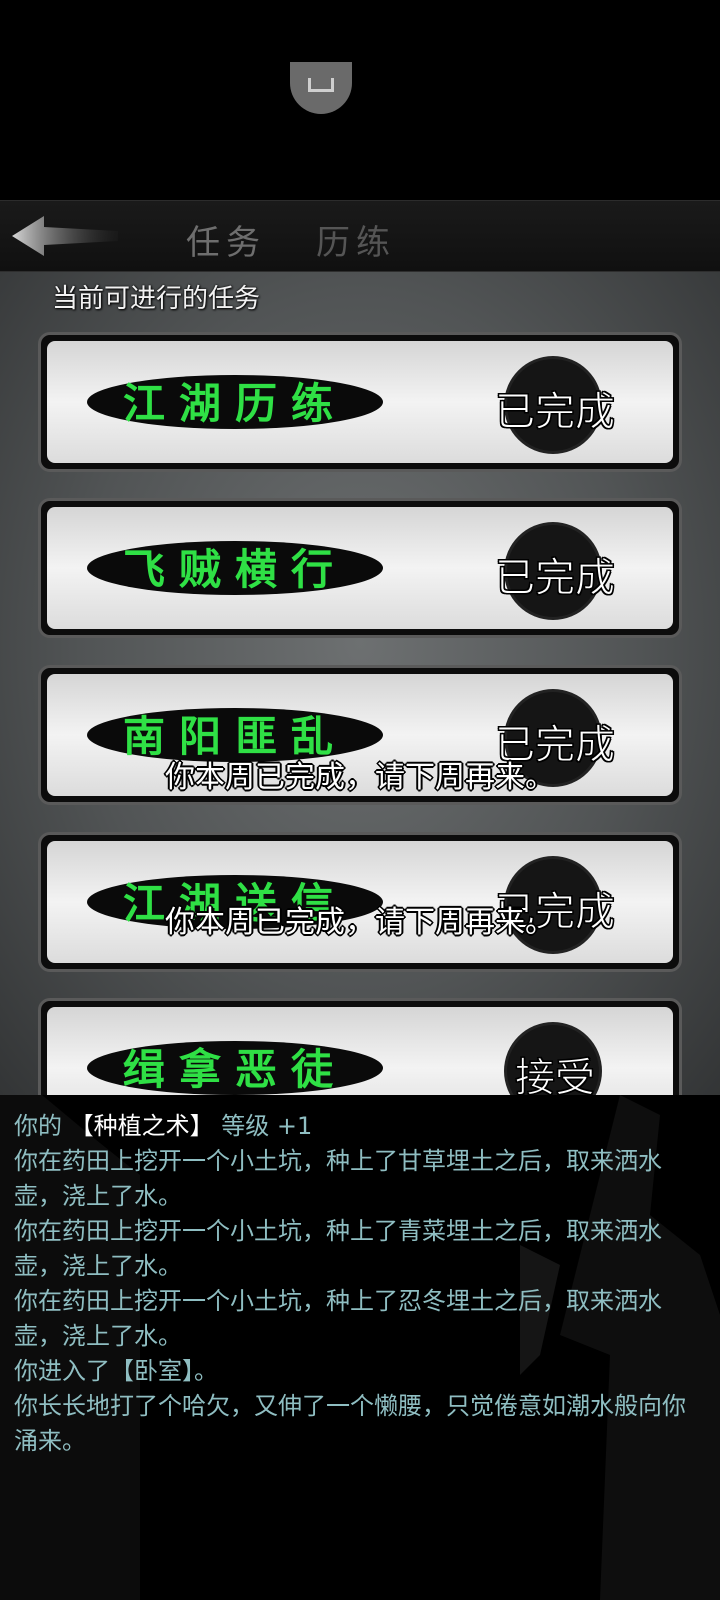 The image size is (720, 1600). Describe the element at coordinates (356, 239) in the screenshot. I see `tab-training: 历练` at that location.